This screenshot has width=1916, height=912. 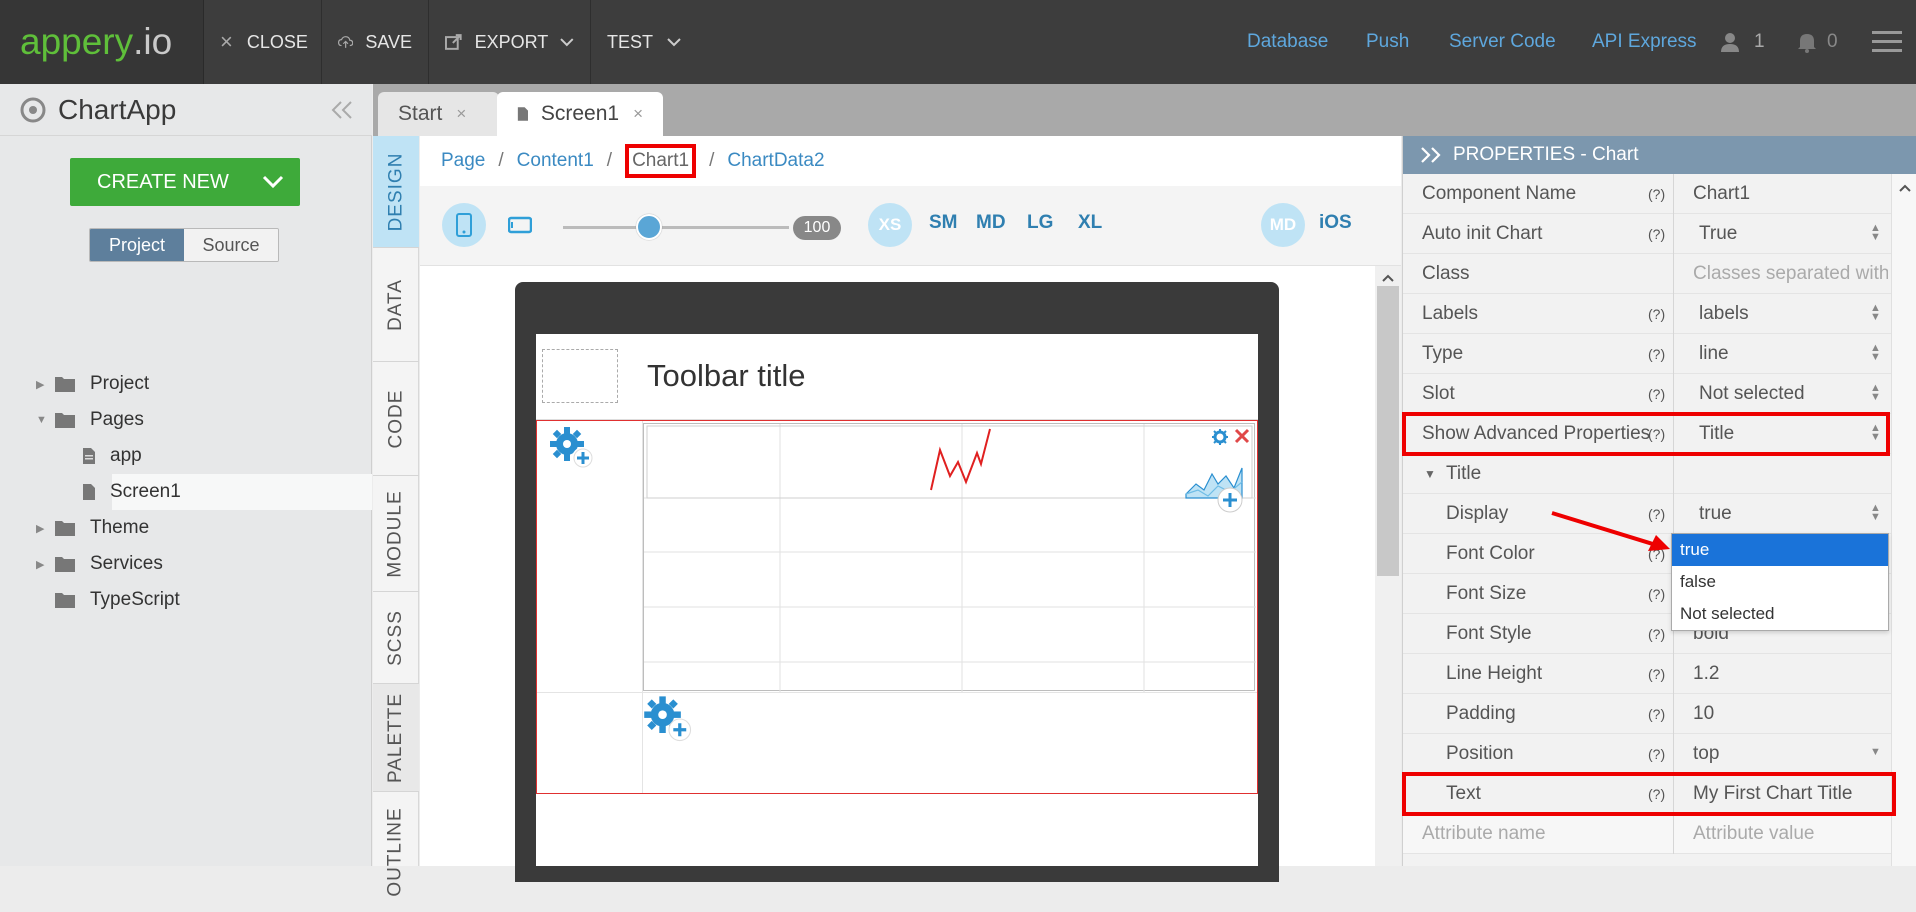 What do you see at coordinates (682, 42) in the screenshot?
I see `test-options-button` at bounding box center [682, 42].